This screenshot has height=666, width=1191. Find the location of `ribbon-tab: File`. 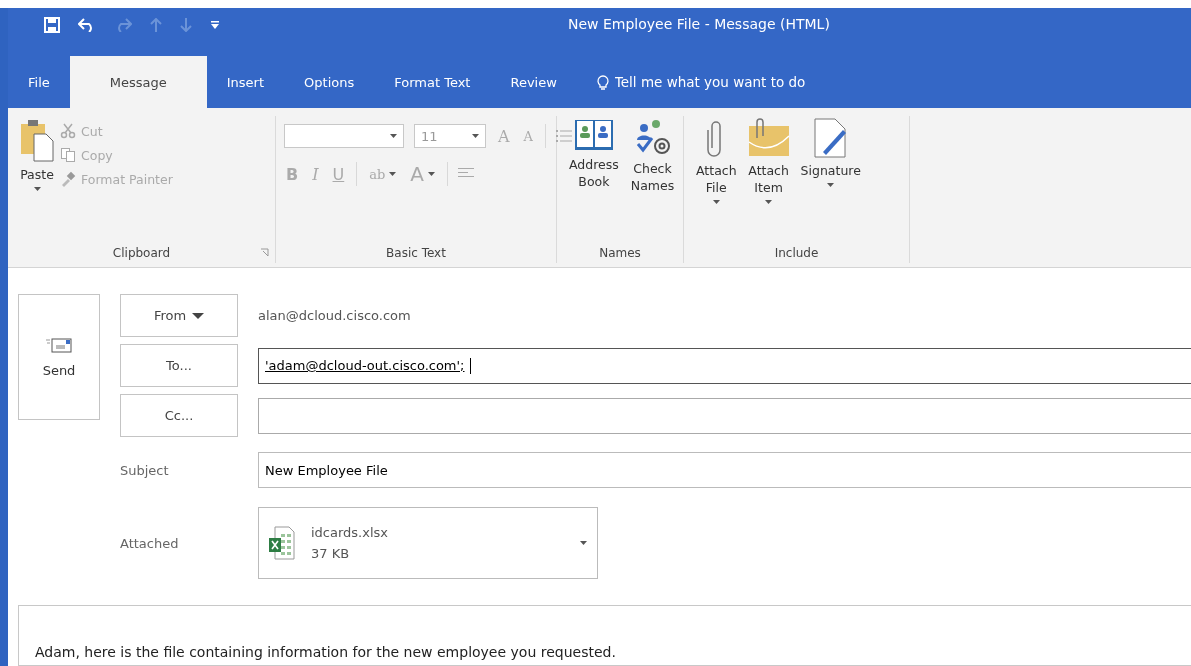

ribbon-tab: File is located at coordinates (39, 82).